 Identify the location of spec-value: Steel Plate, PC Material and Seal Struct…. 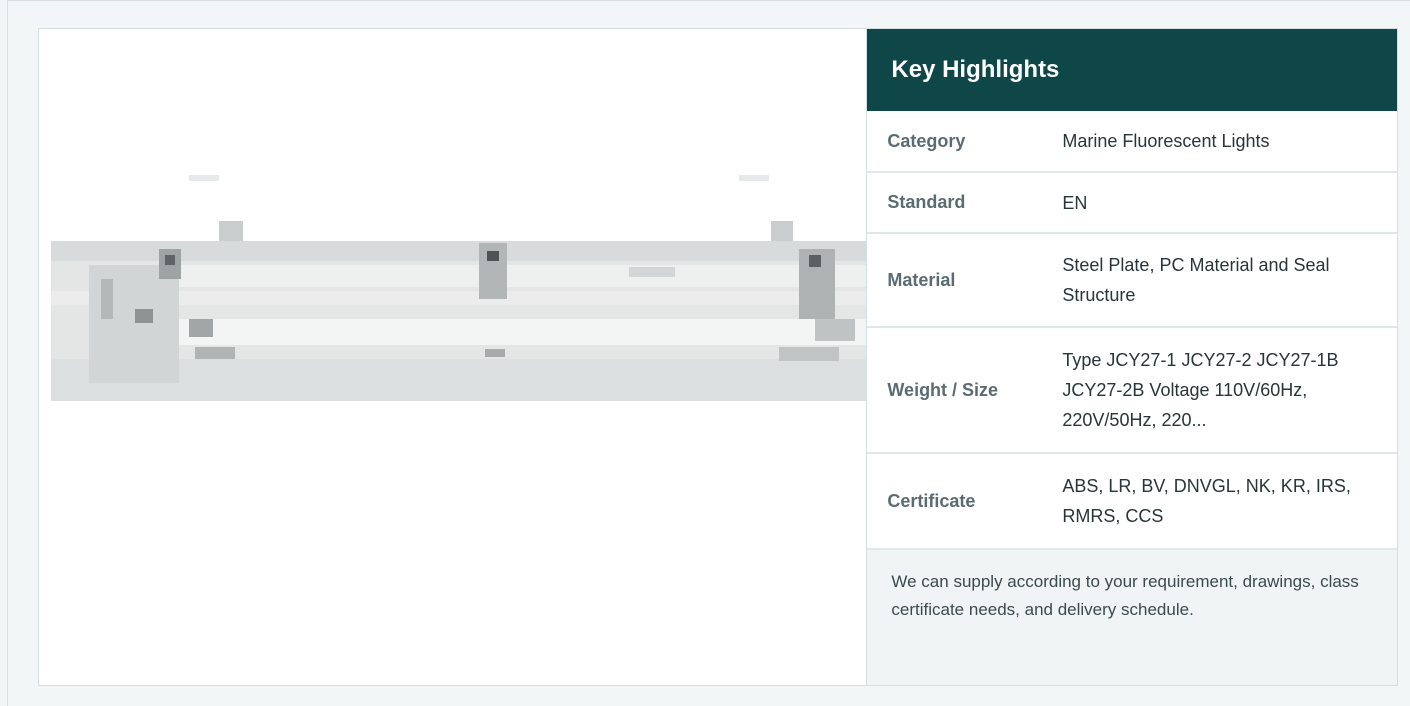
(1196, 280).